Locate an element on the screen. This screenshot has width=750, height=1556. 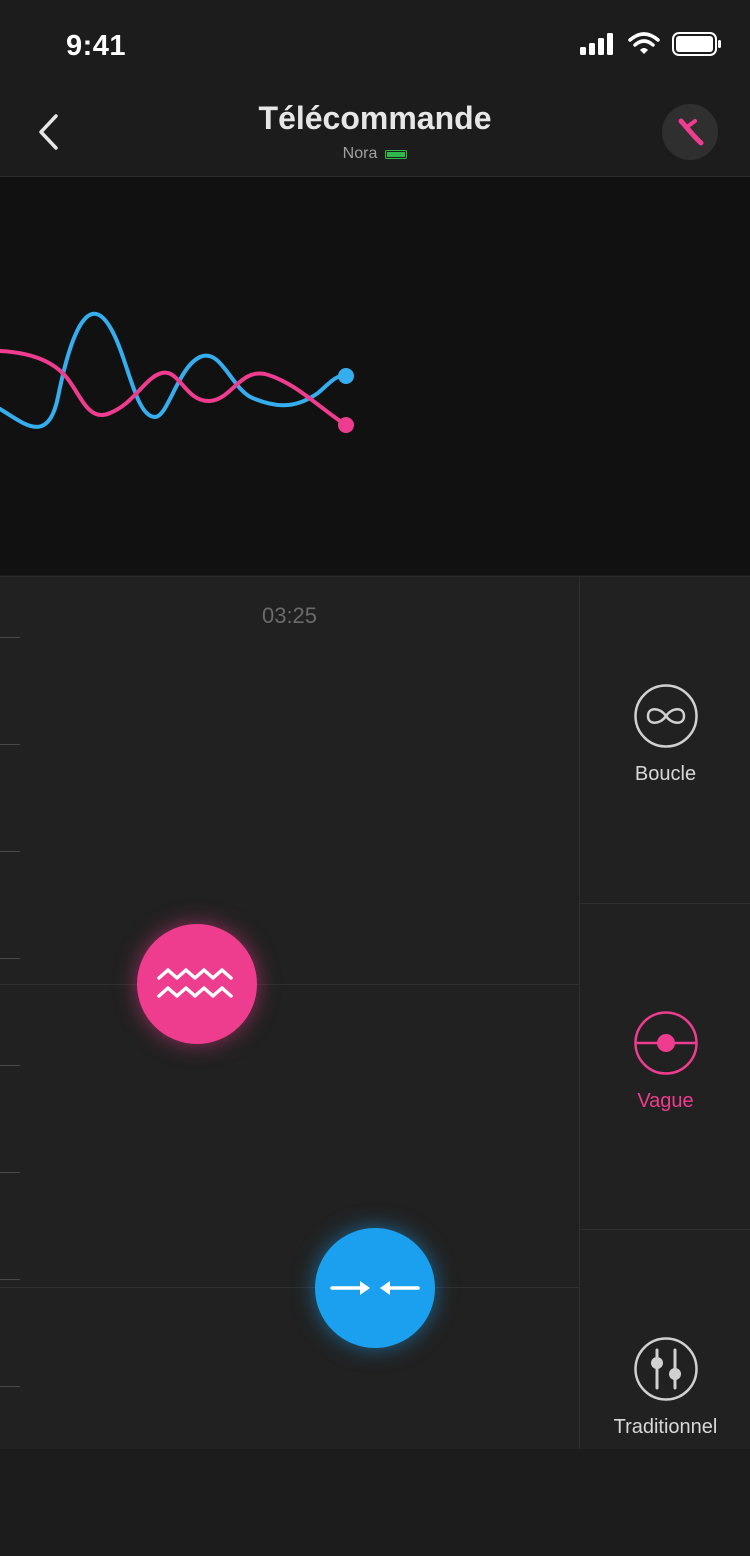
device-button is located at coordinates (690, 132).